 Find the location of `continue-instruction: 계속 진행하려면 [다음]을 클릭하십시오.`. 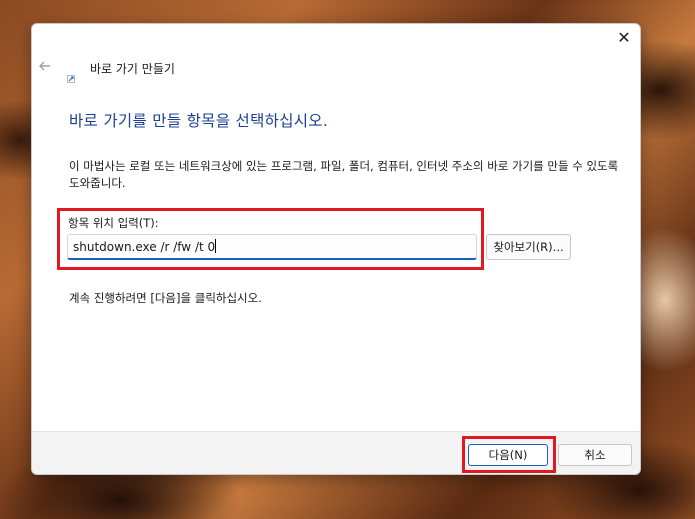

continue-instruction: 계속 진행하려면 [다음]을 클릭하십시오. is located at coordinates (165, 298).